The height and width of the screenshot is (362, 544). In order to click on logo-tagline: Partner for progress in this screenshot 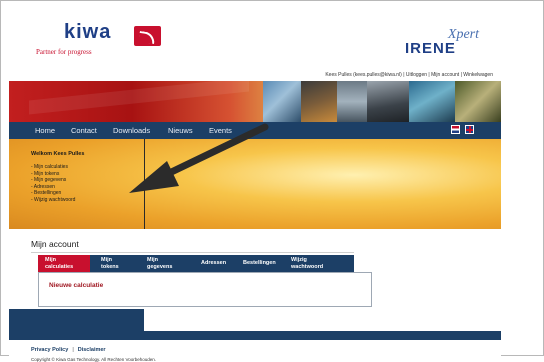, I will do `click(64, 52)`.